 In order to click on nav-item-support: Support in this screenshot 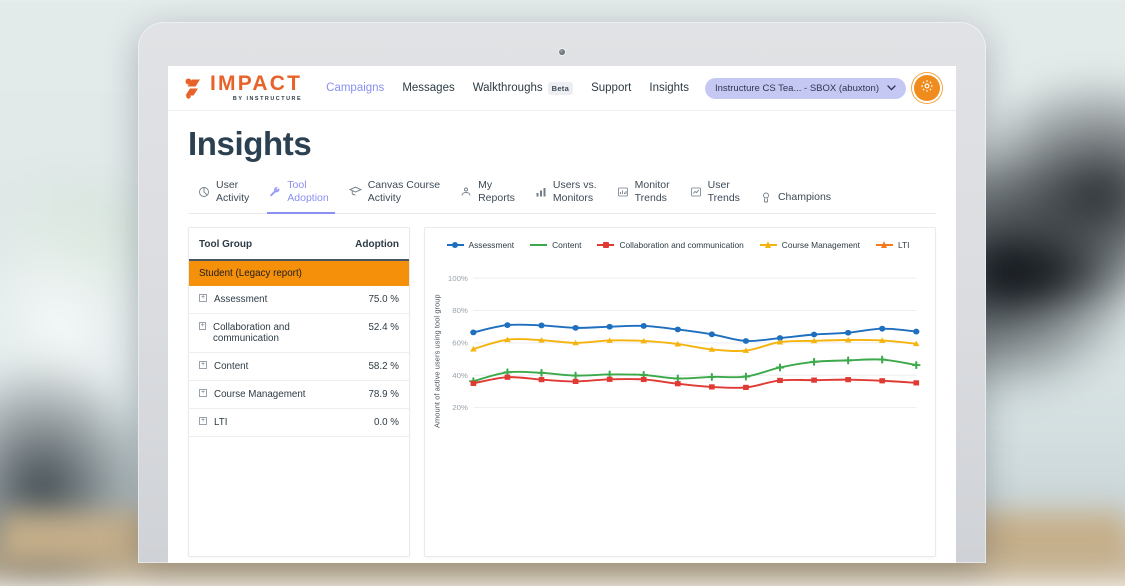, I will do `click(611, 88)`.